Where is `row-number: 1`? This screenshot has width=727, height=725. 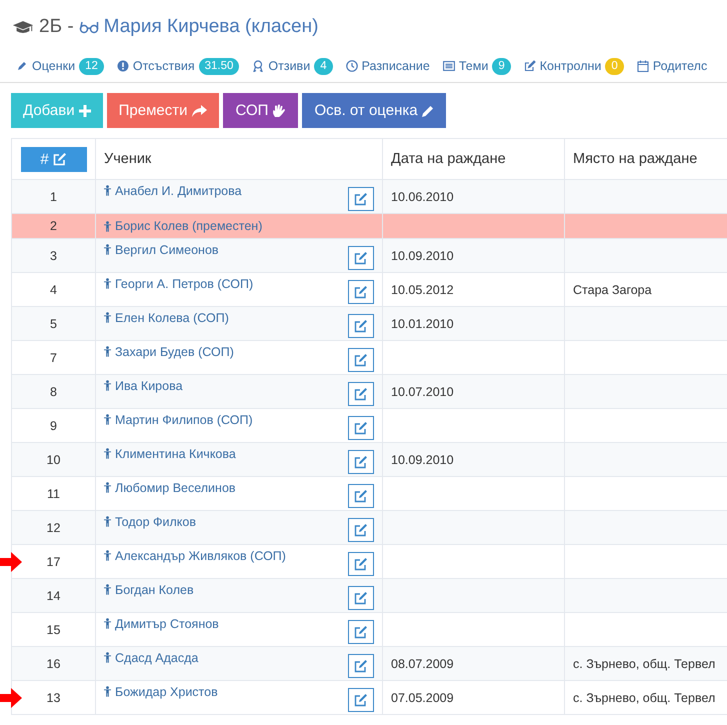
row-number: 1 is located at coordinates (53, 197).